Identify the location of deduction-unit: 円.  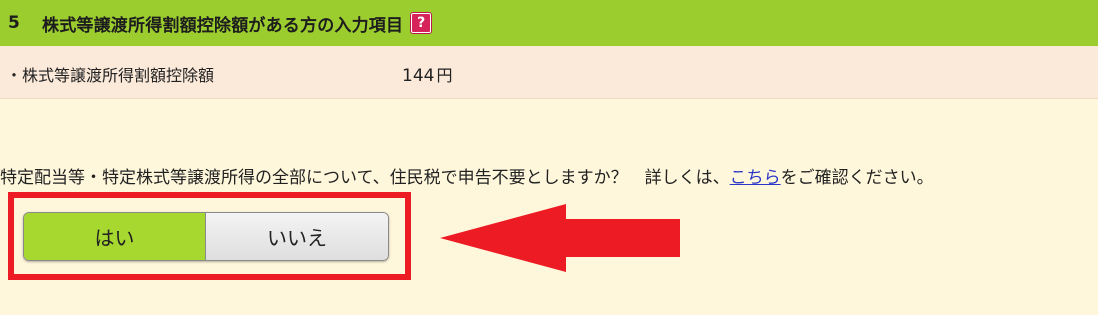
(444, 75).